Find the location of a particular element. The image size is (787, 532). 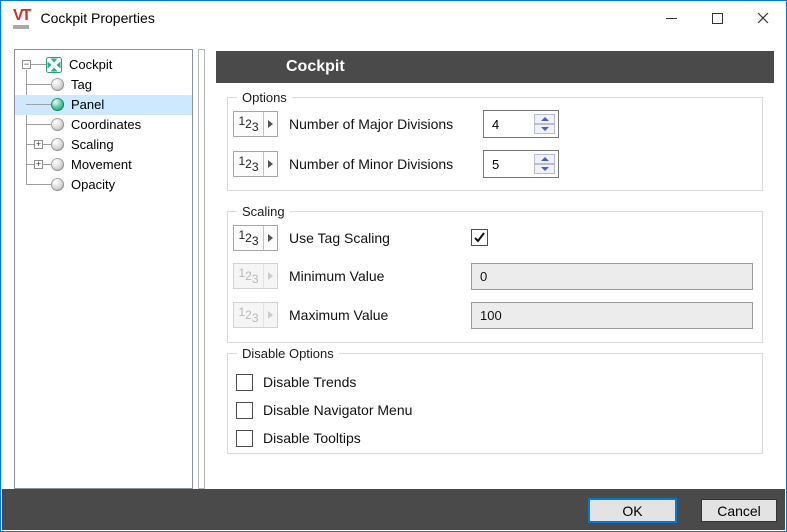

logo-text: VT is located at coordinates (22, 15).